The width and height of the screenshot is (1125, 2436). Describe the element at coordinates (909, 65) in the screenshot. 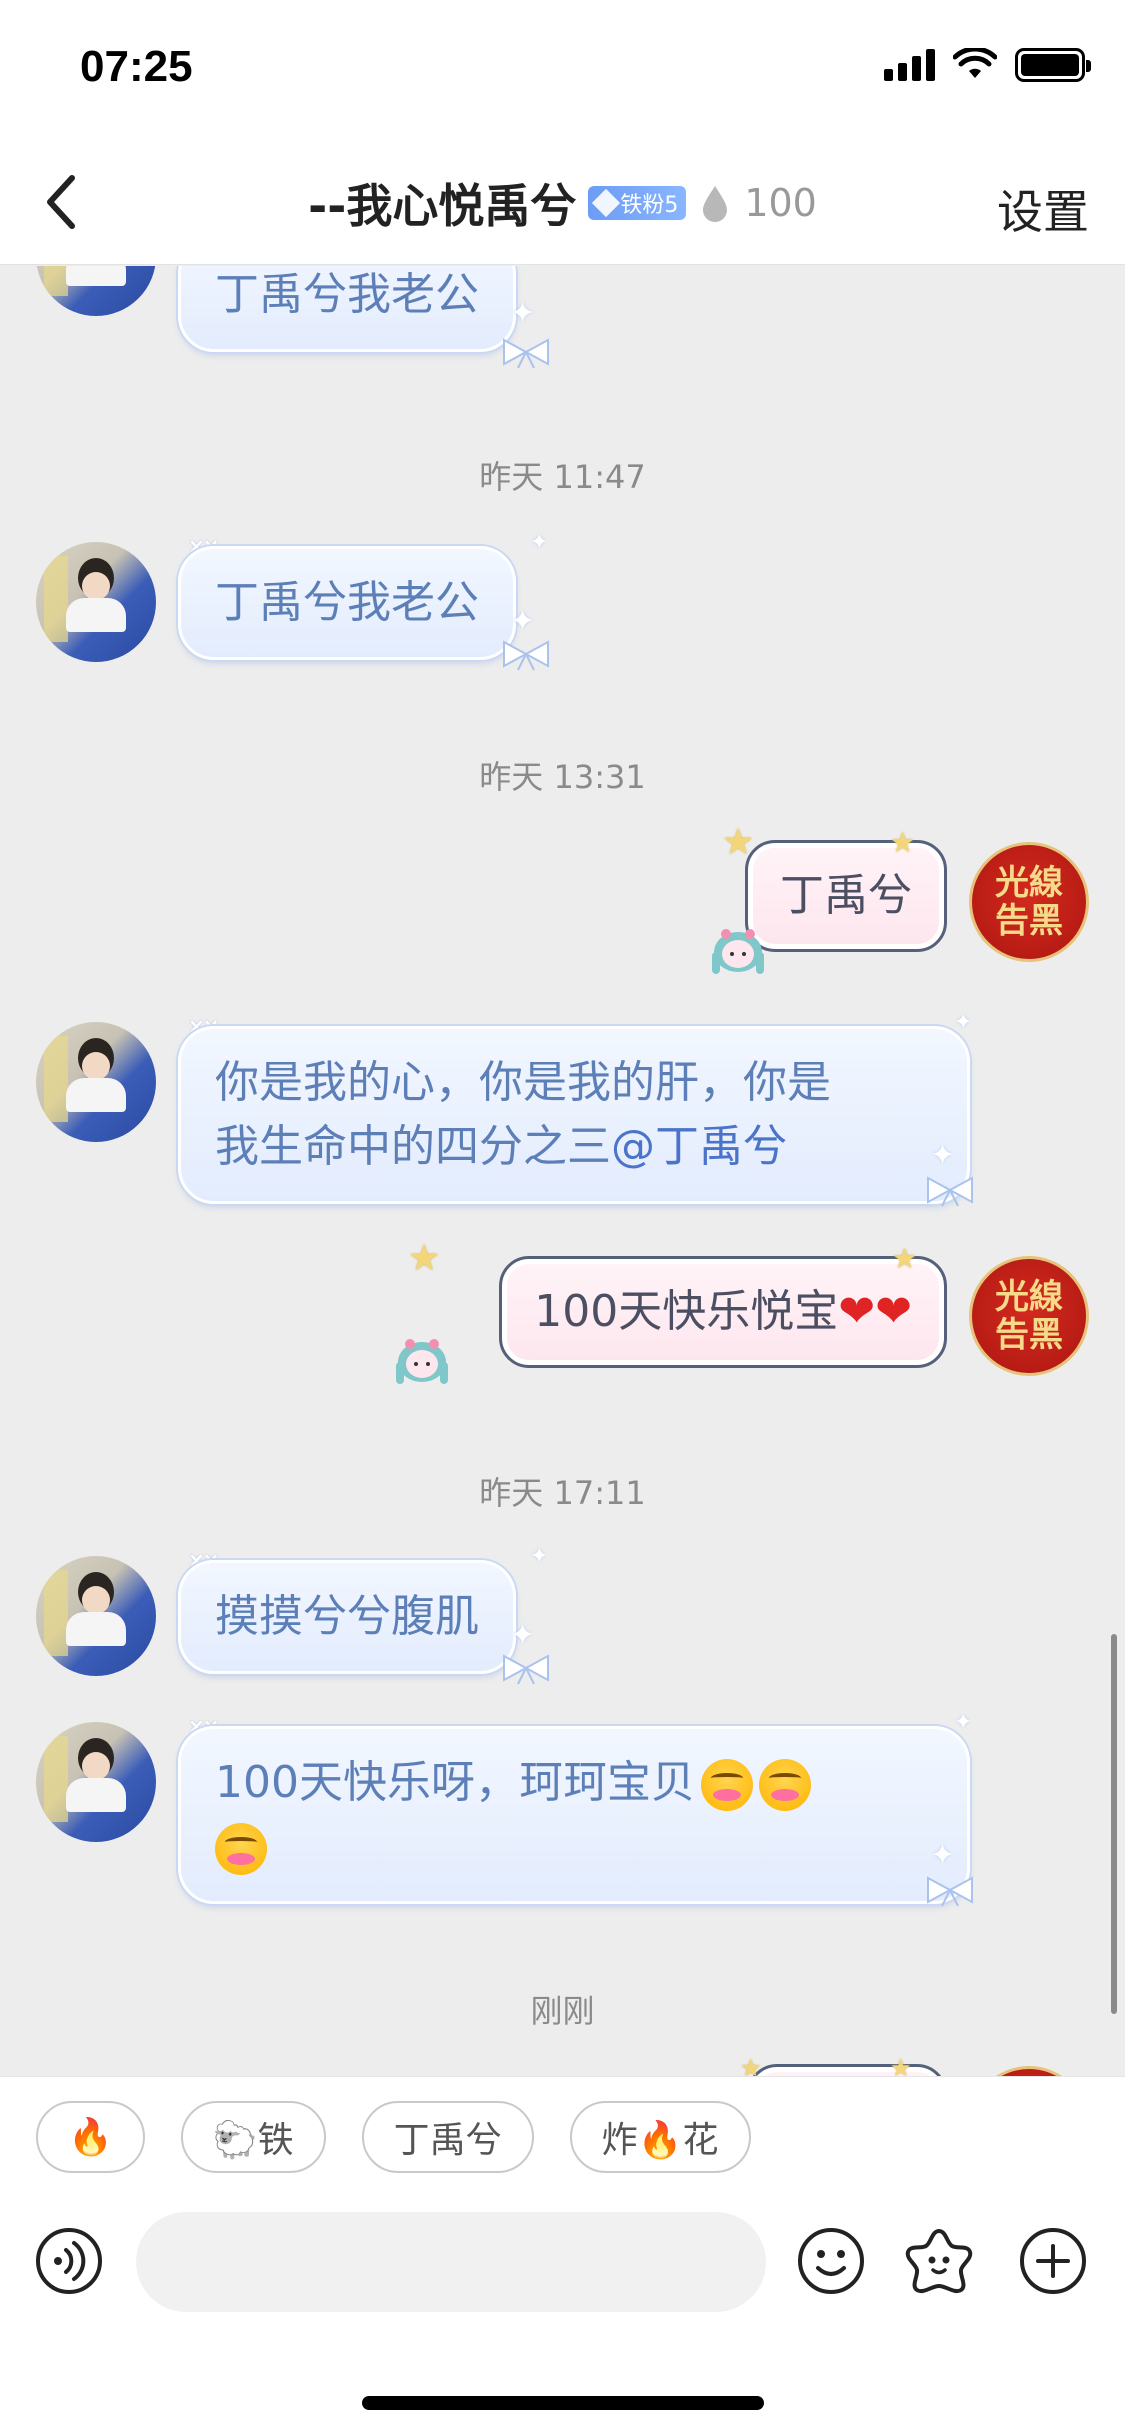

I see `signal-icon` at that location.